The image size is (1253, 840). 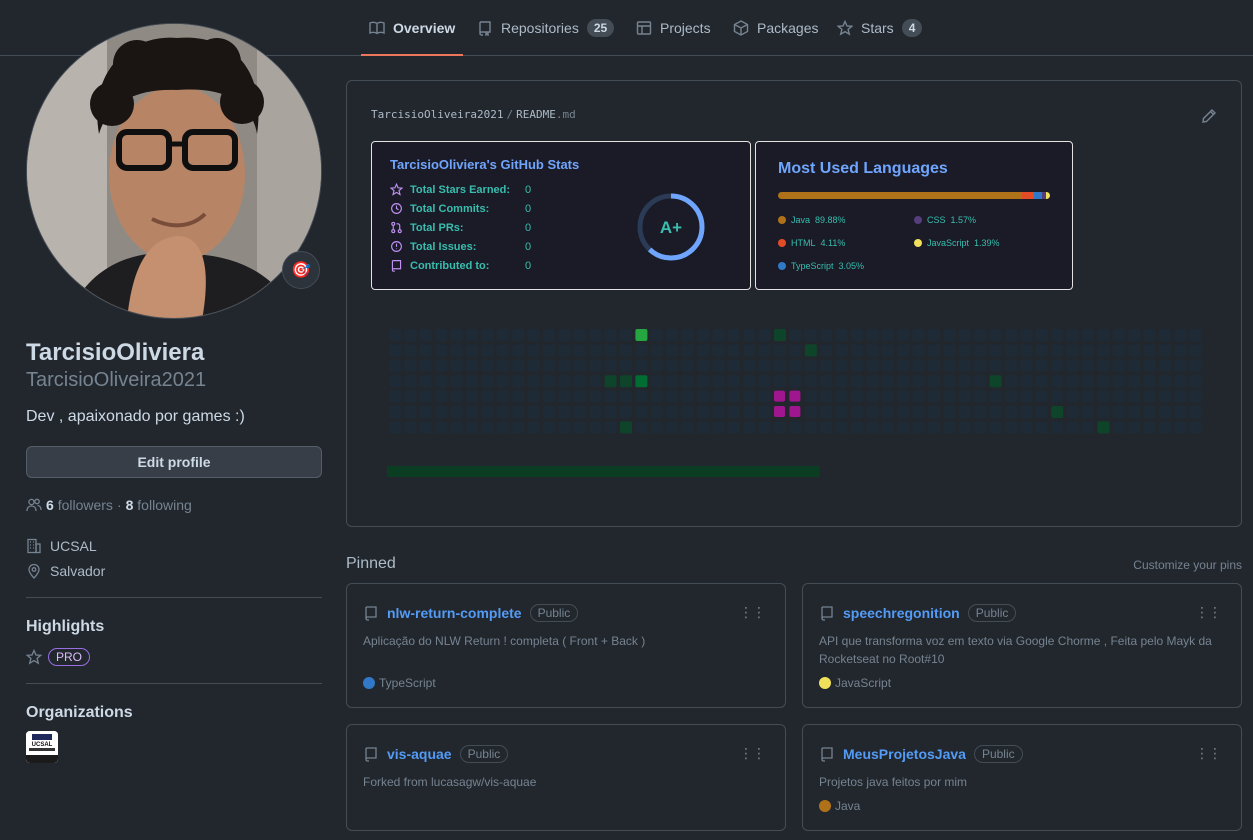 I want to click on repo-link: vis-aquae, so click(x=419, y=754).